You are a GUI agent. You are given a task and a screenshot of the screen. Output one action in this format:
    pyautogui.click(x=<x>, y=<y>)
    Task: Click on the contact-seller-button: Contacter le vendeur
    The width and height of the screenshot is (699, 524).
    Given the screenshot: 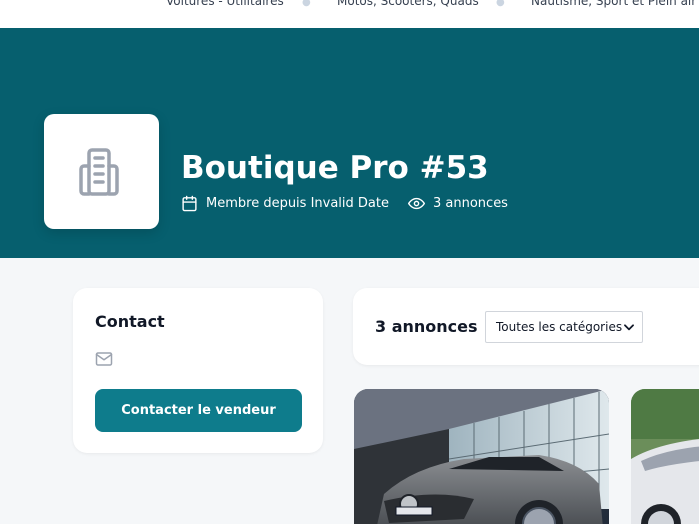 What is the action you would take?
    pyautogui.click(x=198, y=410)
    